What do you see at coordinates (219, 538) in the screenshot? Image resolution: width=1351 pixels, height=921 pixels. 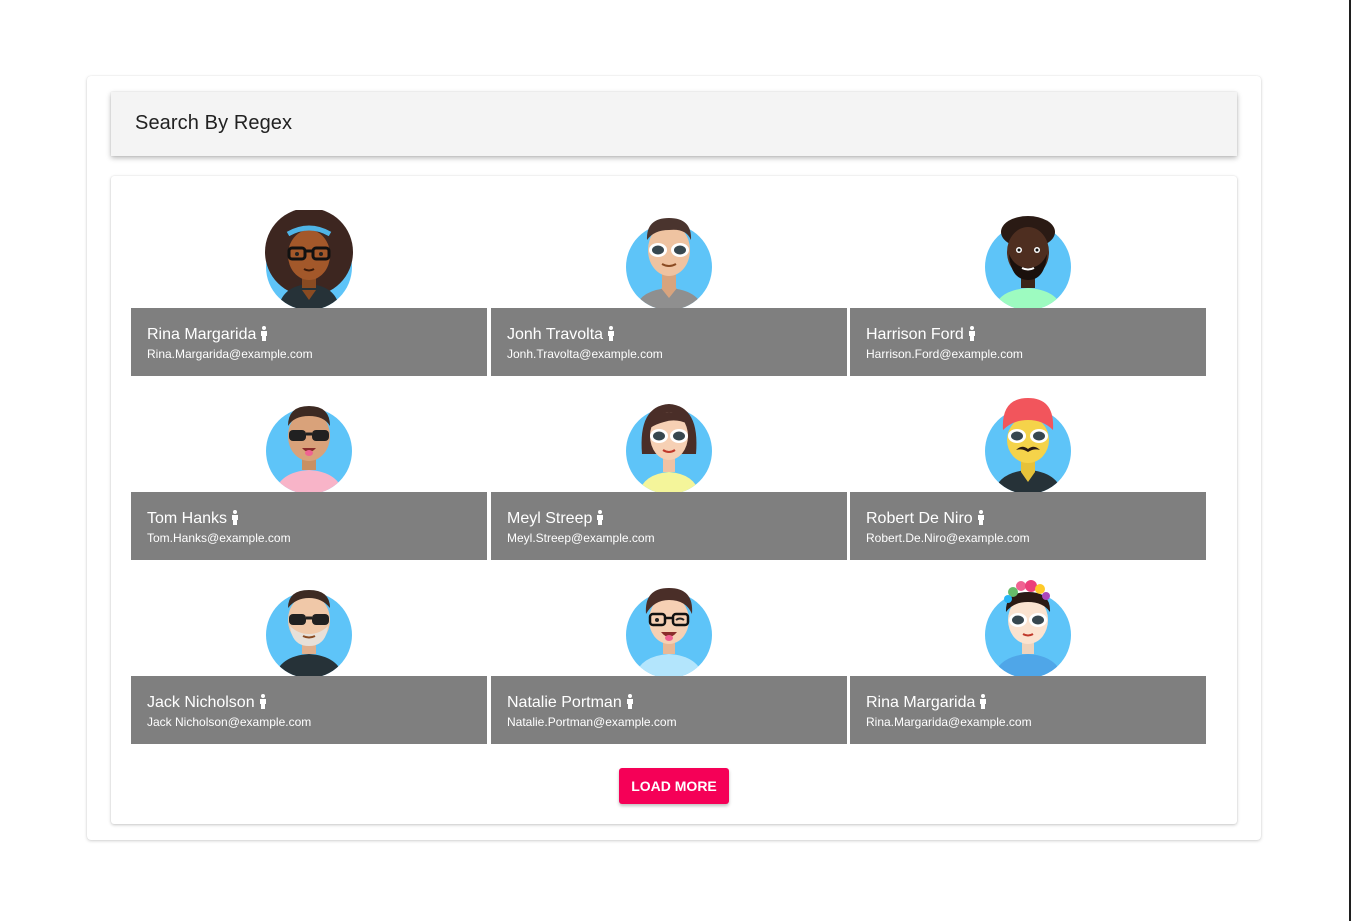 I see `user-email: Tom.Hanks@example.com` at bounding box center [219, 538].